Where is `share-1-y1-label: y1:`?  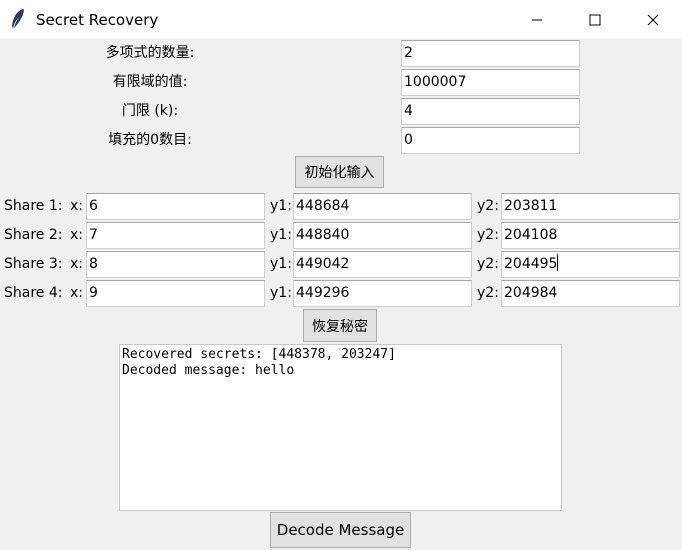
share-1-y1-label: y1: is located at coordinates (281, 206).